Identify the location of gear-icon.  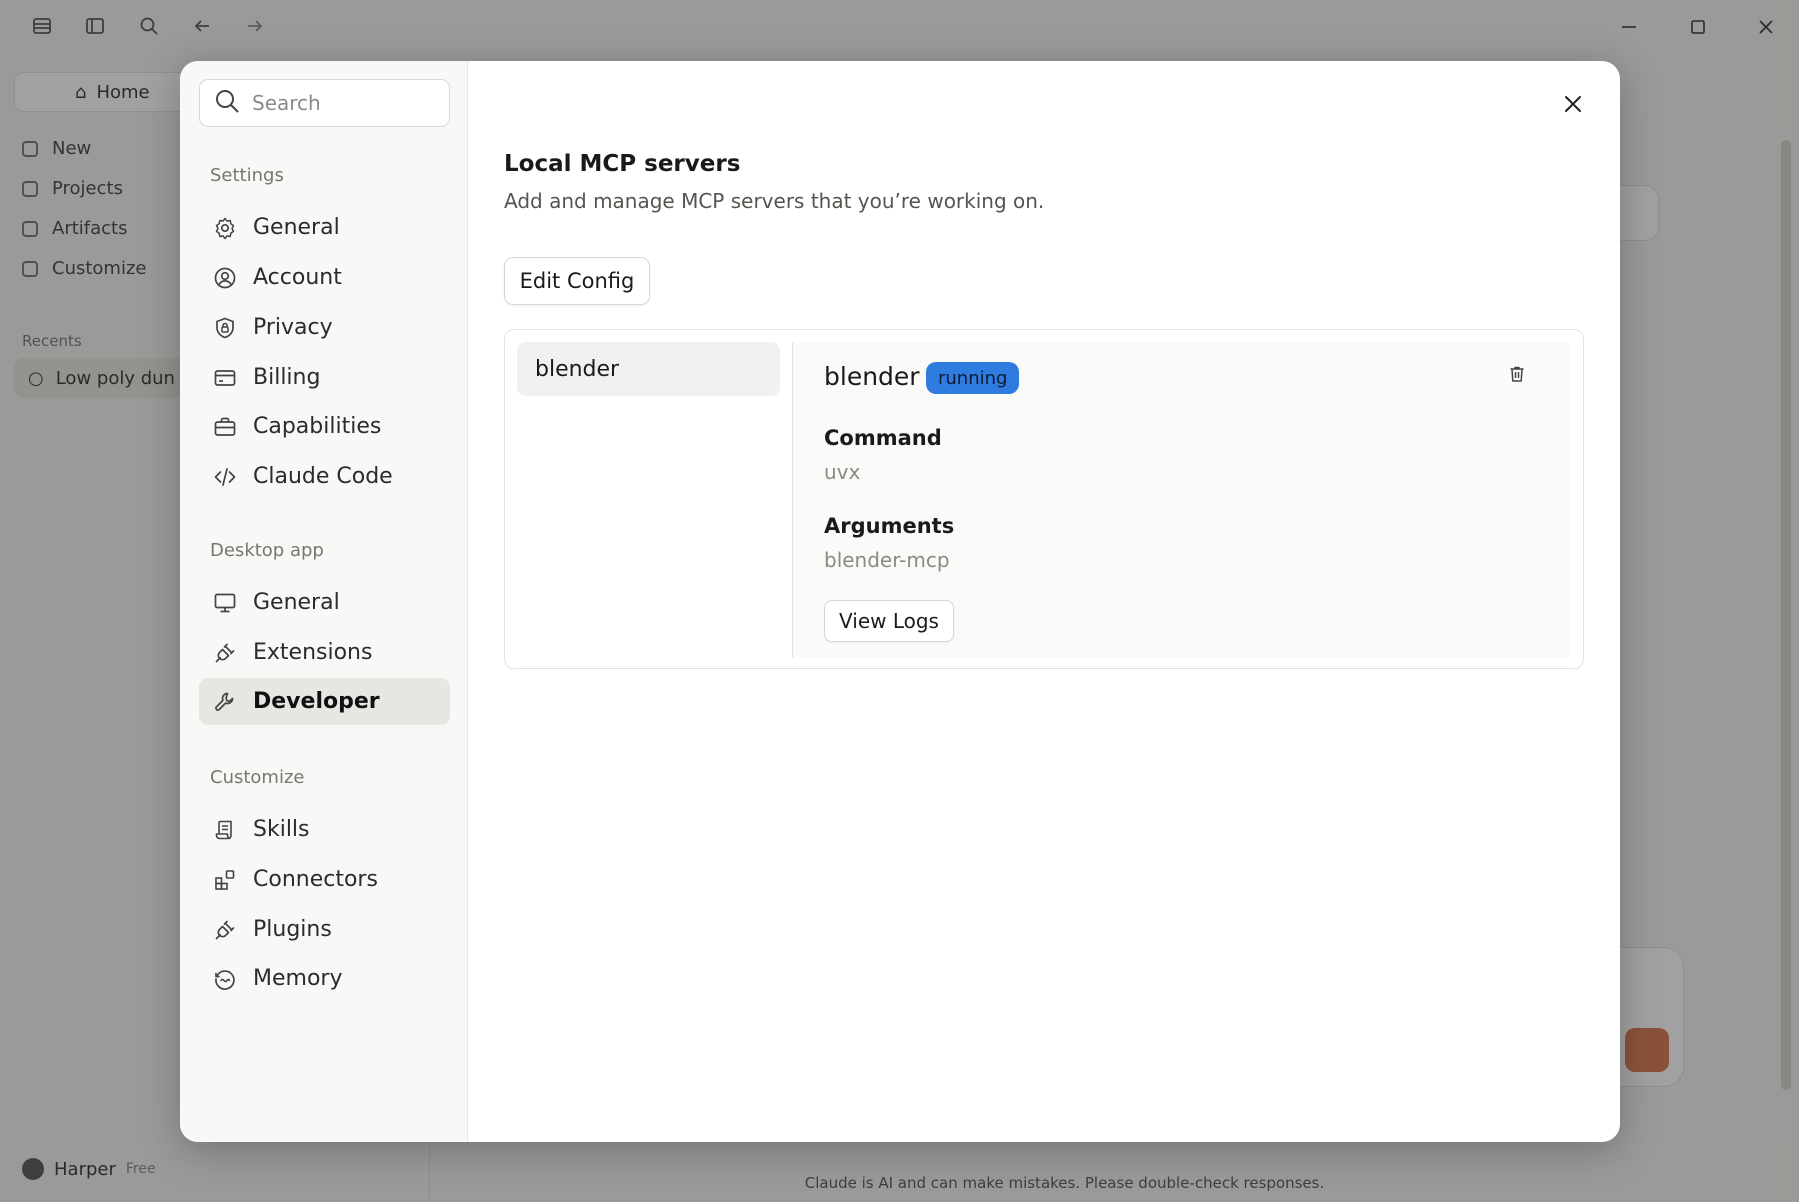
(225, 228).